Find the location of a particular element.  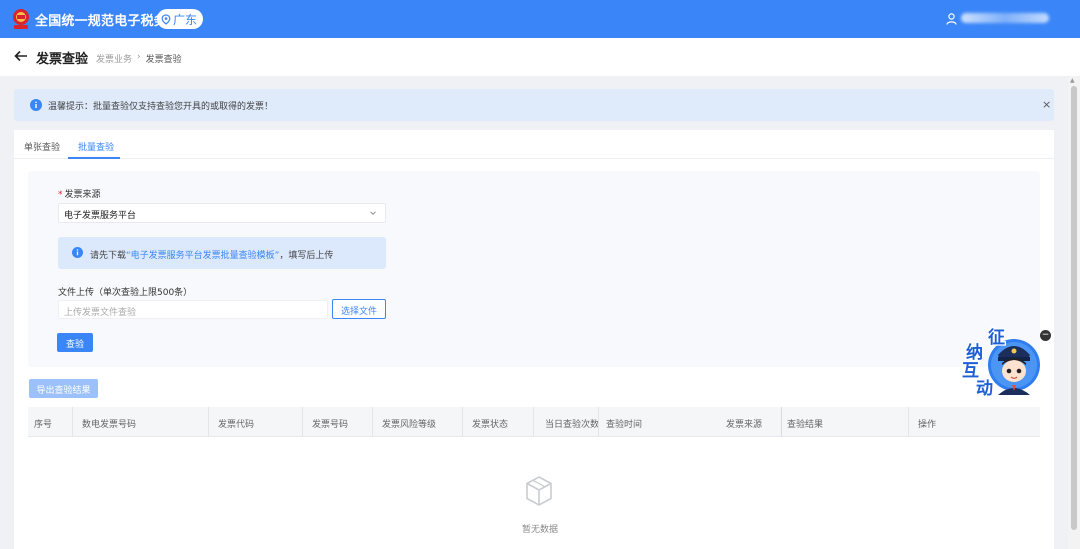

page-header: 发票查验 发票业务 › 发票查验 is located at coordinates (540, 57).